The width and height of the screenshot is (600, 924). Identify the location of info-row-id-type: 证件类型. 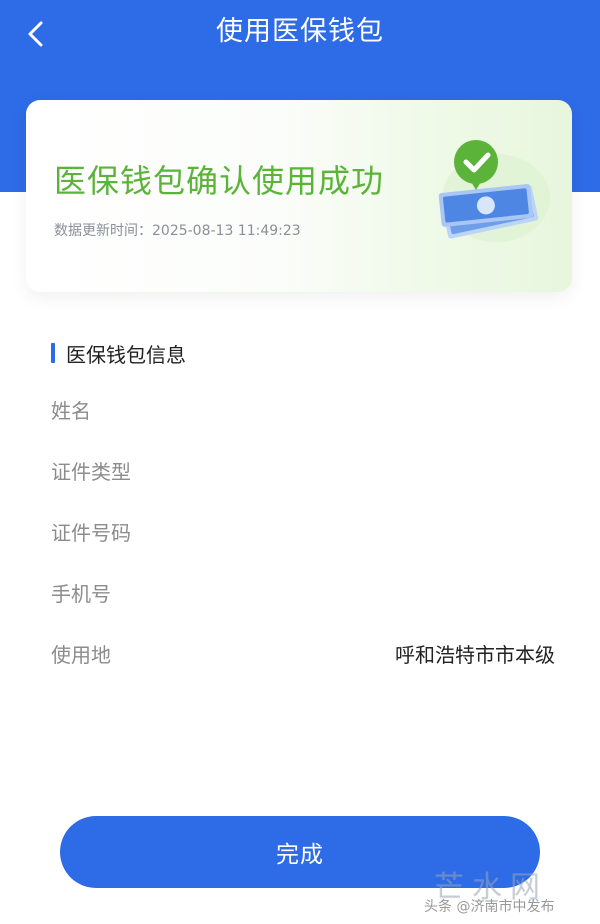
(303, 470).